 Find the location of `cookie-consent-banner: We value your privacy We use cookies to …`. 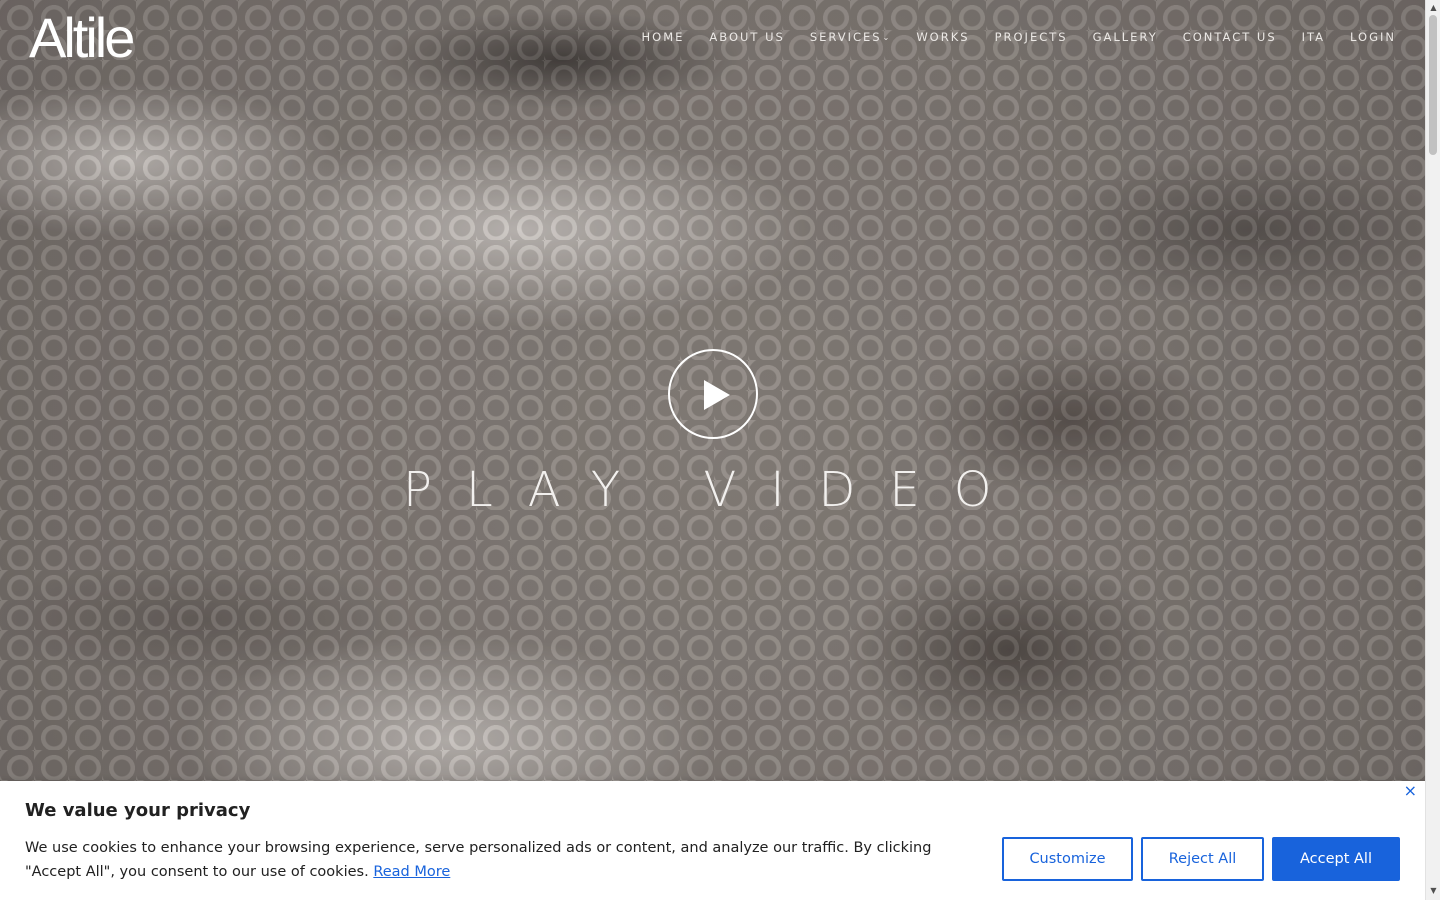

cookie-consent-banner: We value your privacy We use cookies to … is located at coordinates (712, 840).